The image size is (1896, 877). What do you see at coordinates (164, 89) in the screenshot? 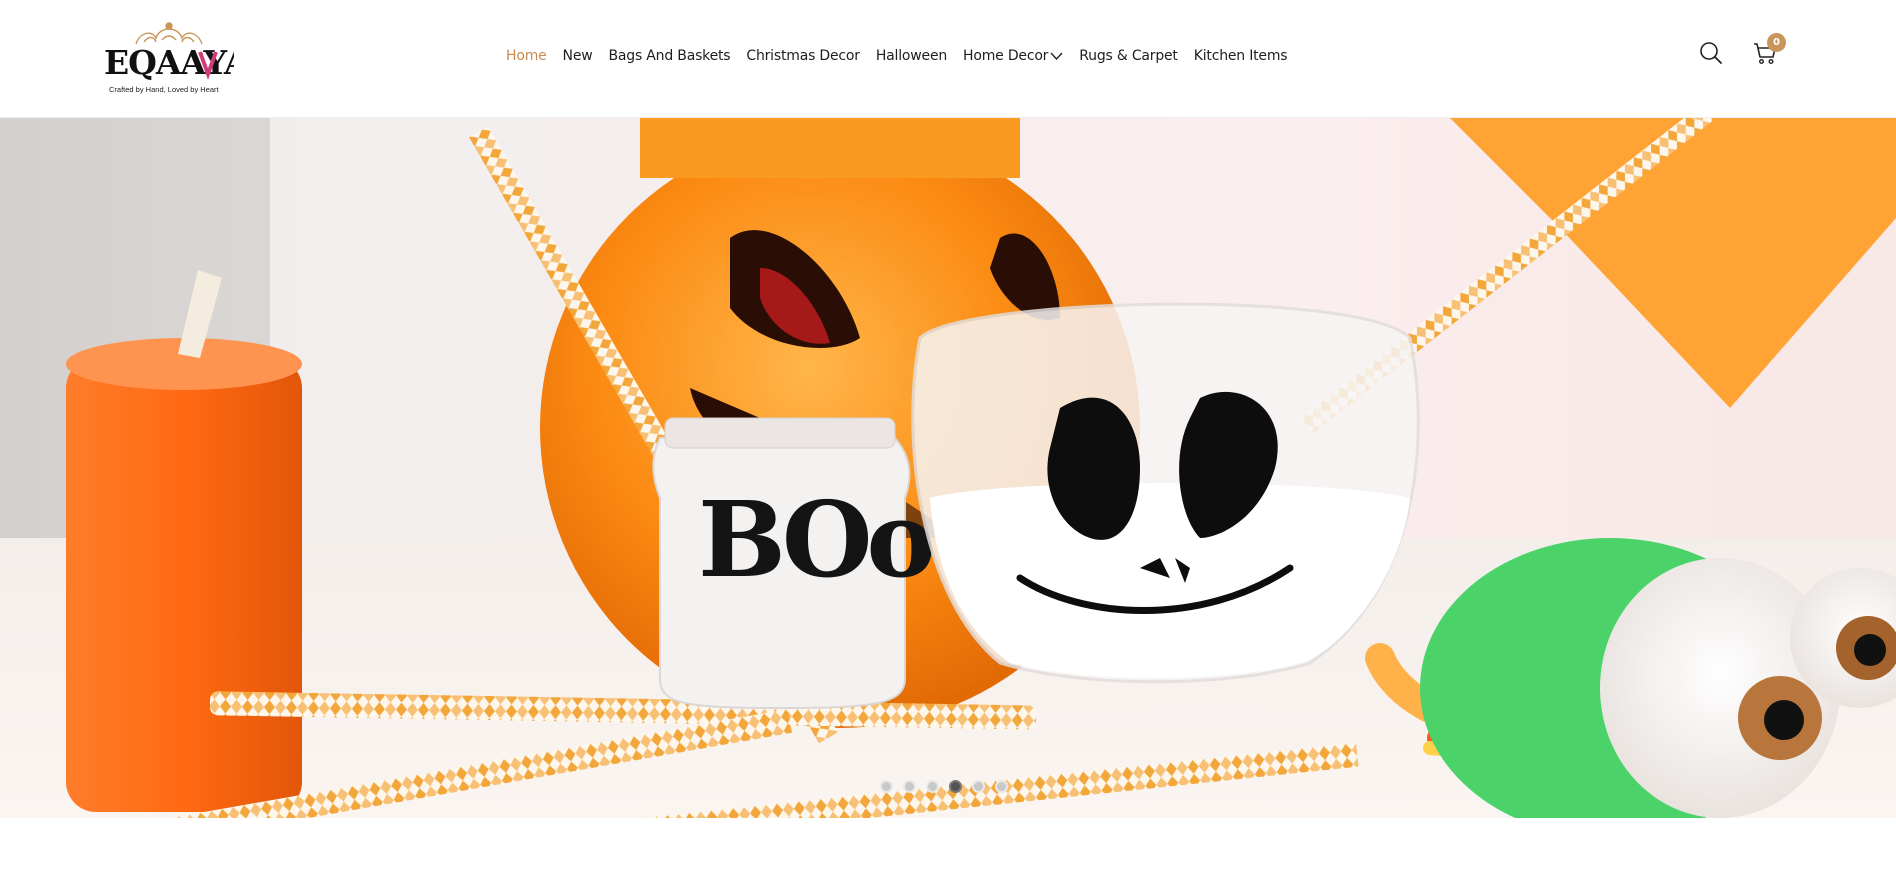
I see `logo-tagline: Crafted by Hand, Loved by Heart` at bounding box center [164, 89].